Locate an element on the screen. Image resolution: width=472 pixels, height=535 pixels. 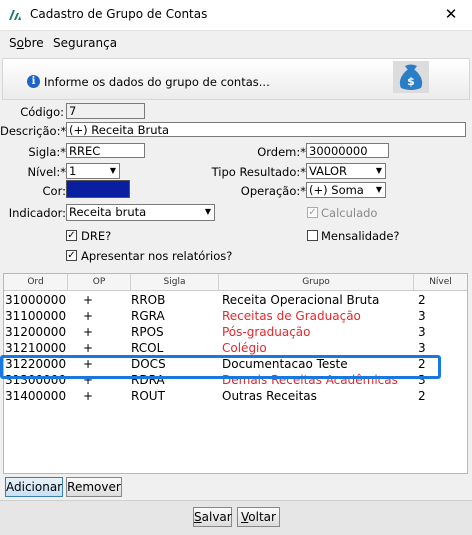
mensalidade-checkbox is located at coordinates (312, 235).